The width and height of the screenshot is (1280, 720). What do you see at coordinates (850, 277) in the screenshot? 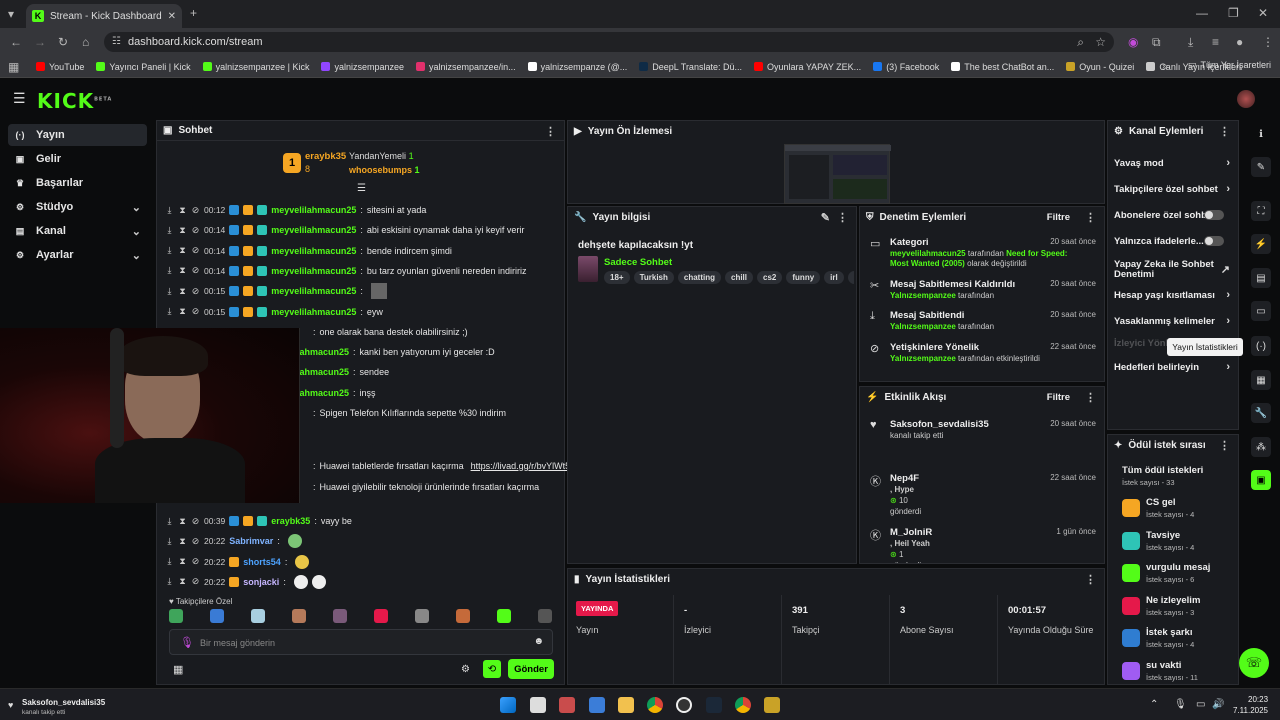
I see `stream-tag: korku` at bounding box center [850, 277].